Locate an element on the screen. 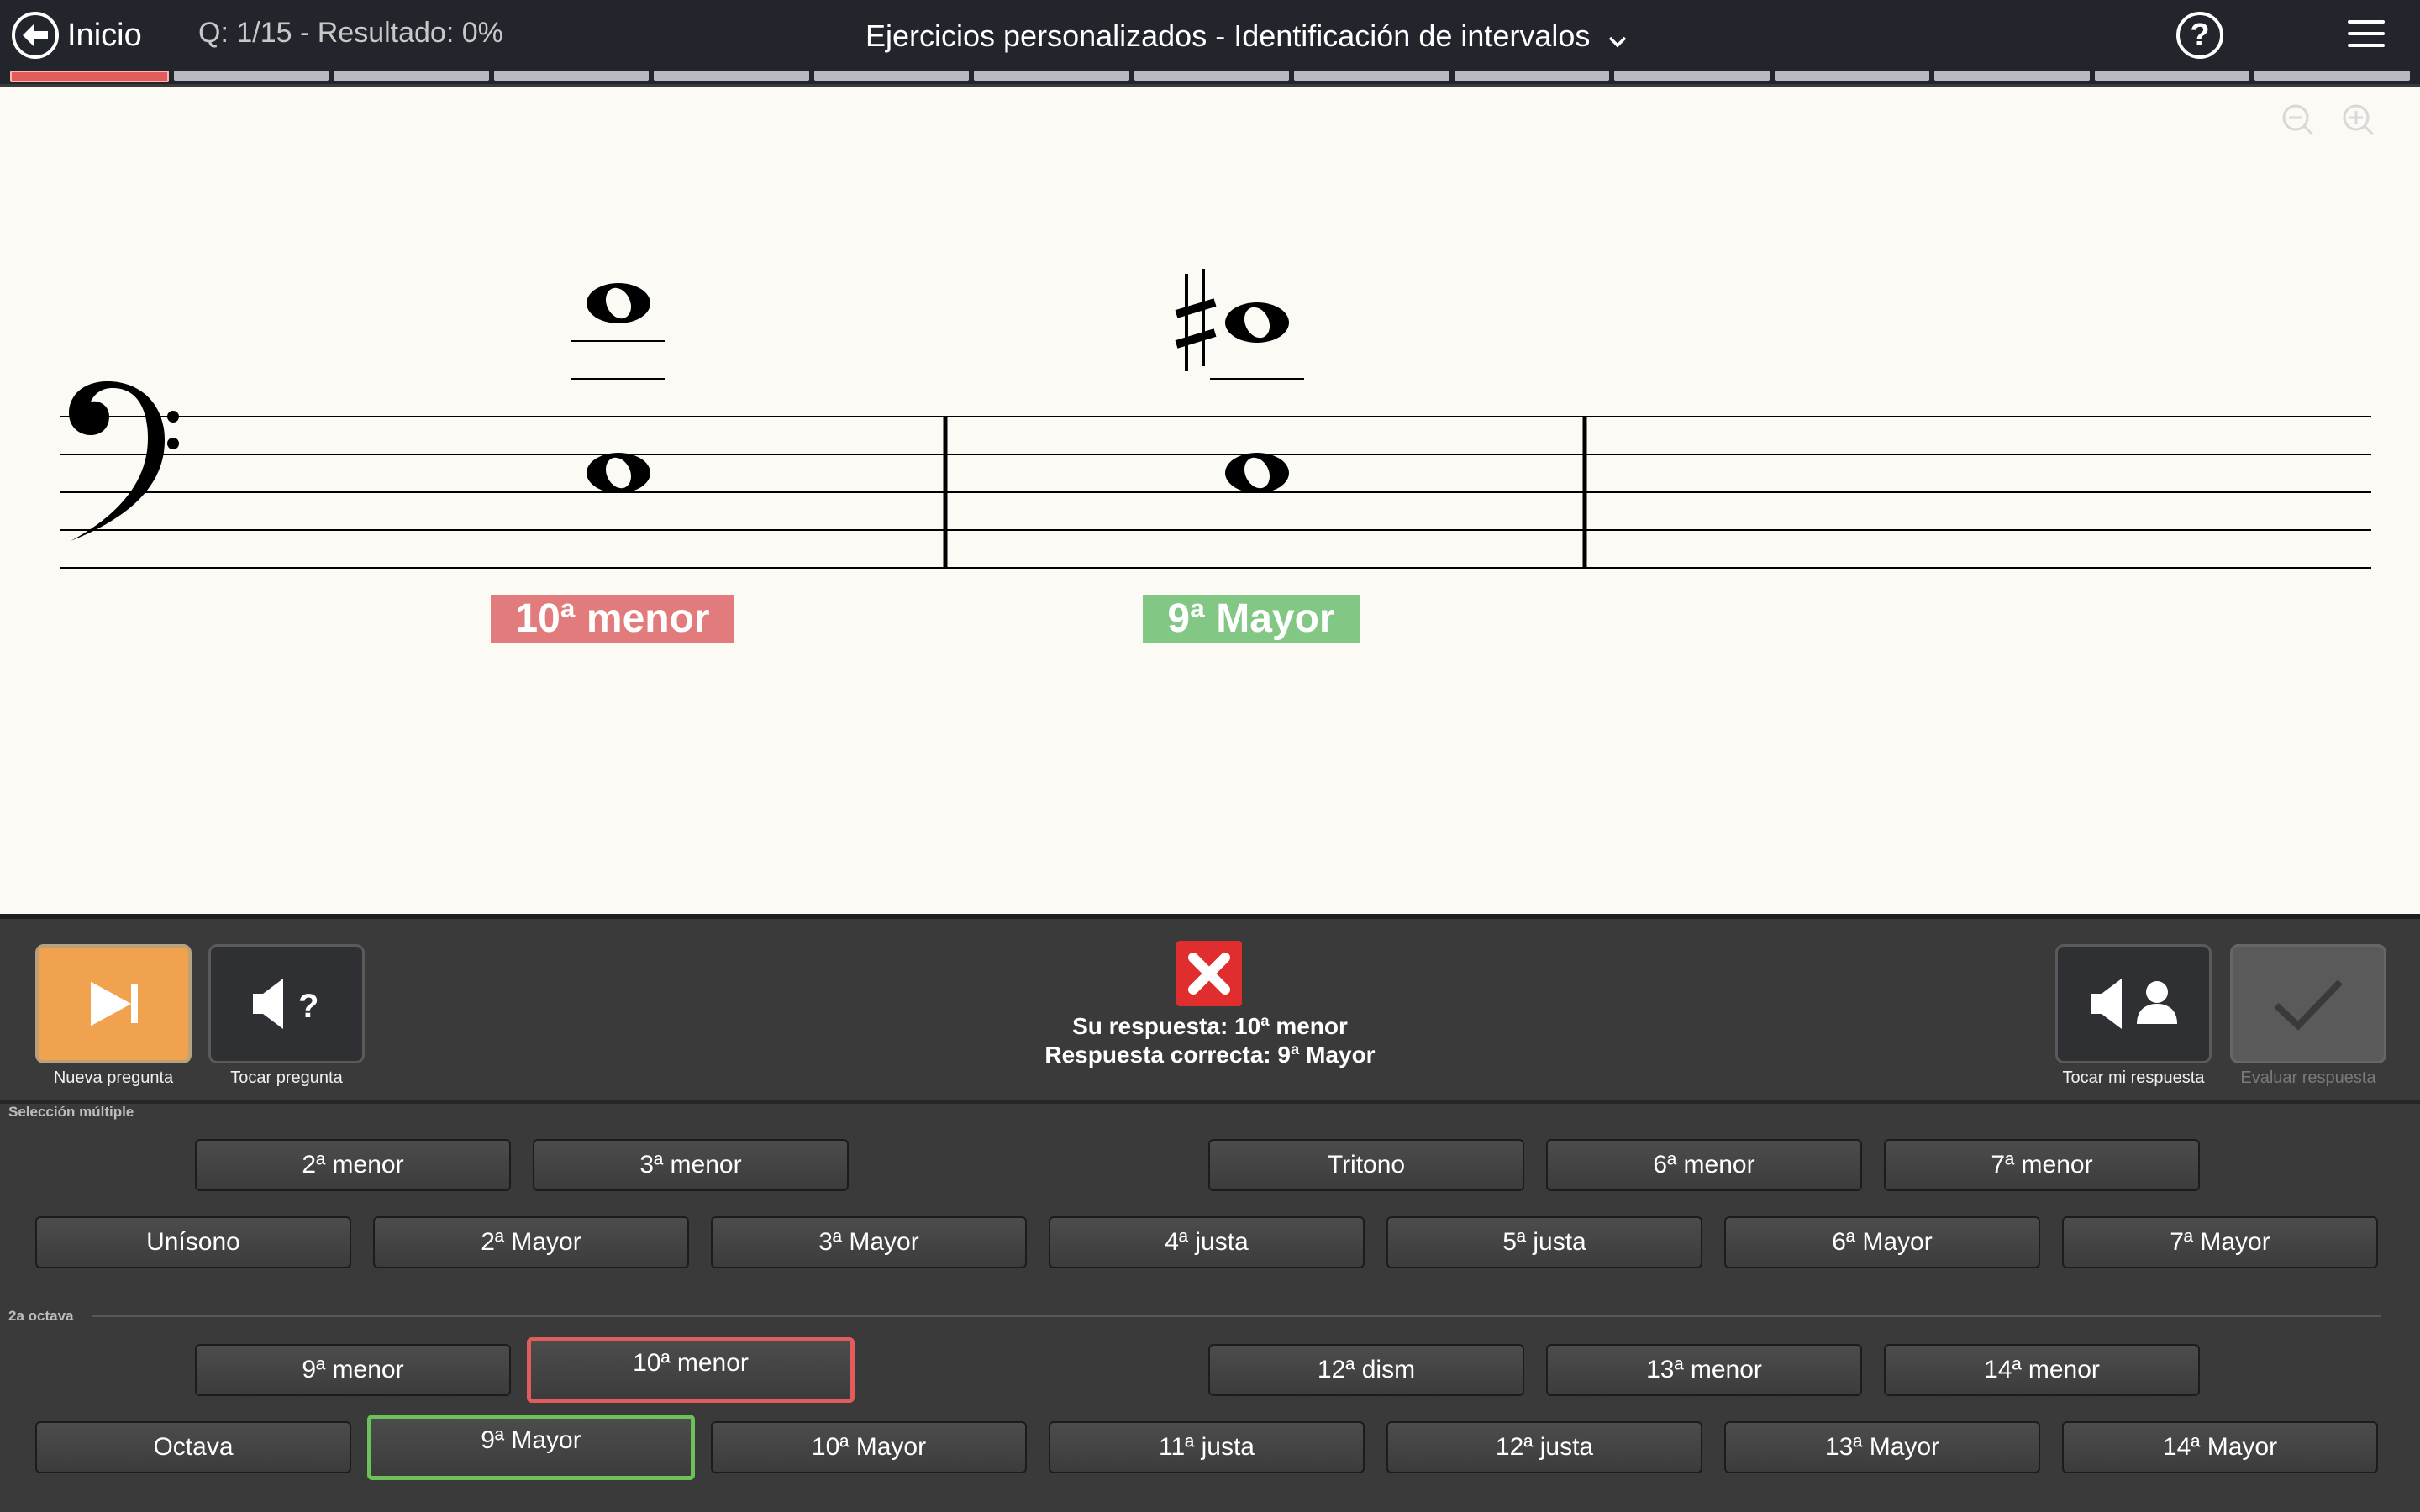 The width and height of the screenshot is (2420, 1512). section-label-multiple-choice: Selección múltiple is located at coordinates (71, 1112).